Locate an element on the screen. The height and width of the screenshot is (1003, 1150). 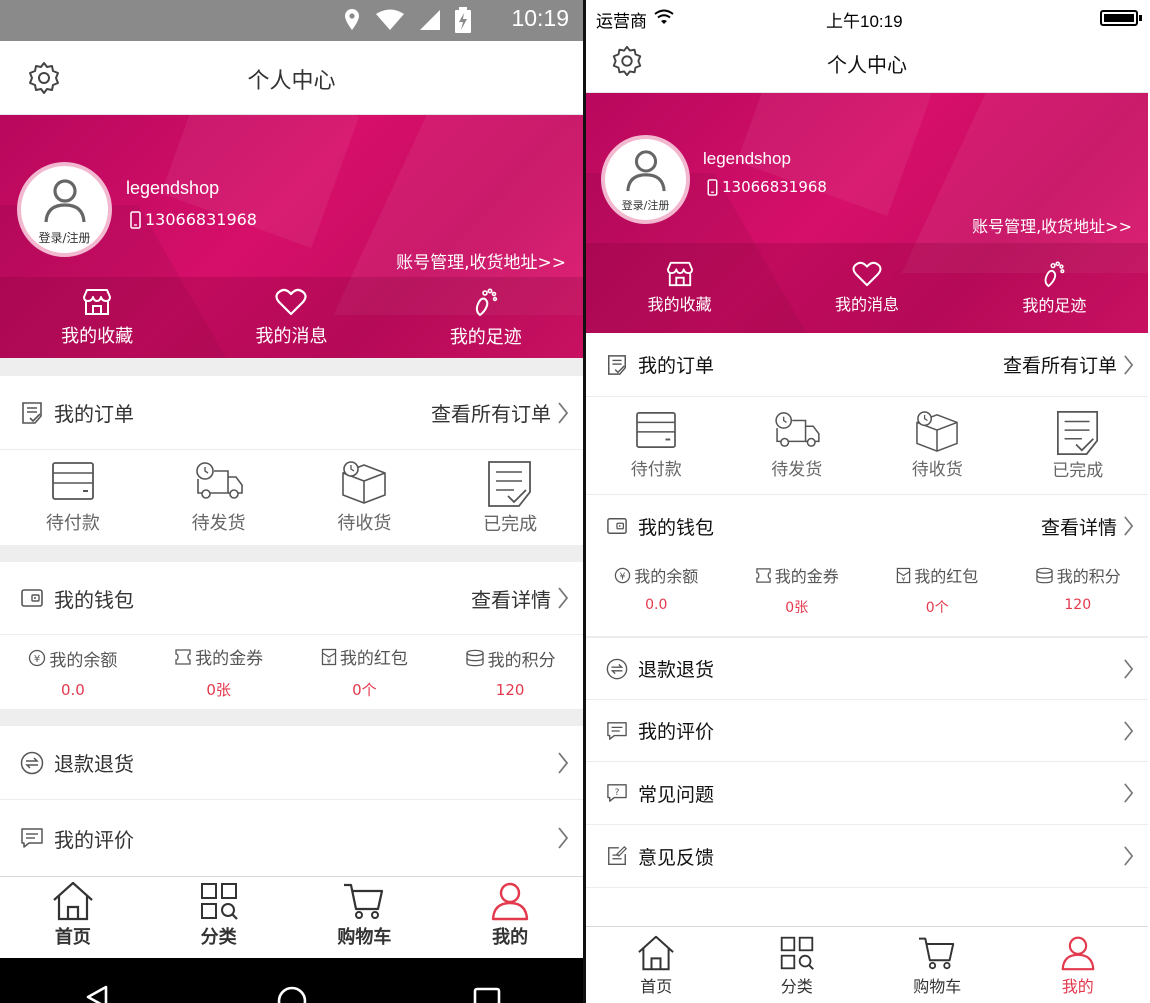
username: legendshop is located at coordinates (173, 188).